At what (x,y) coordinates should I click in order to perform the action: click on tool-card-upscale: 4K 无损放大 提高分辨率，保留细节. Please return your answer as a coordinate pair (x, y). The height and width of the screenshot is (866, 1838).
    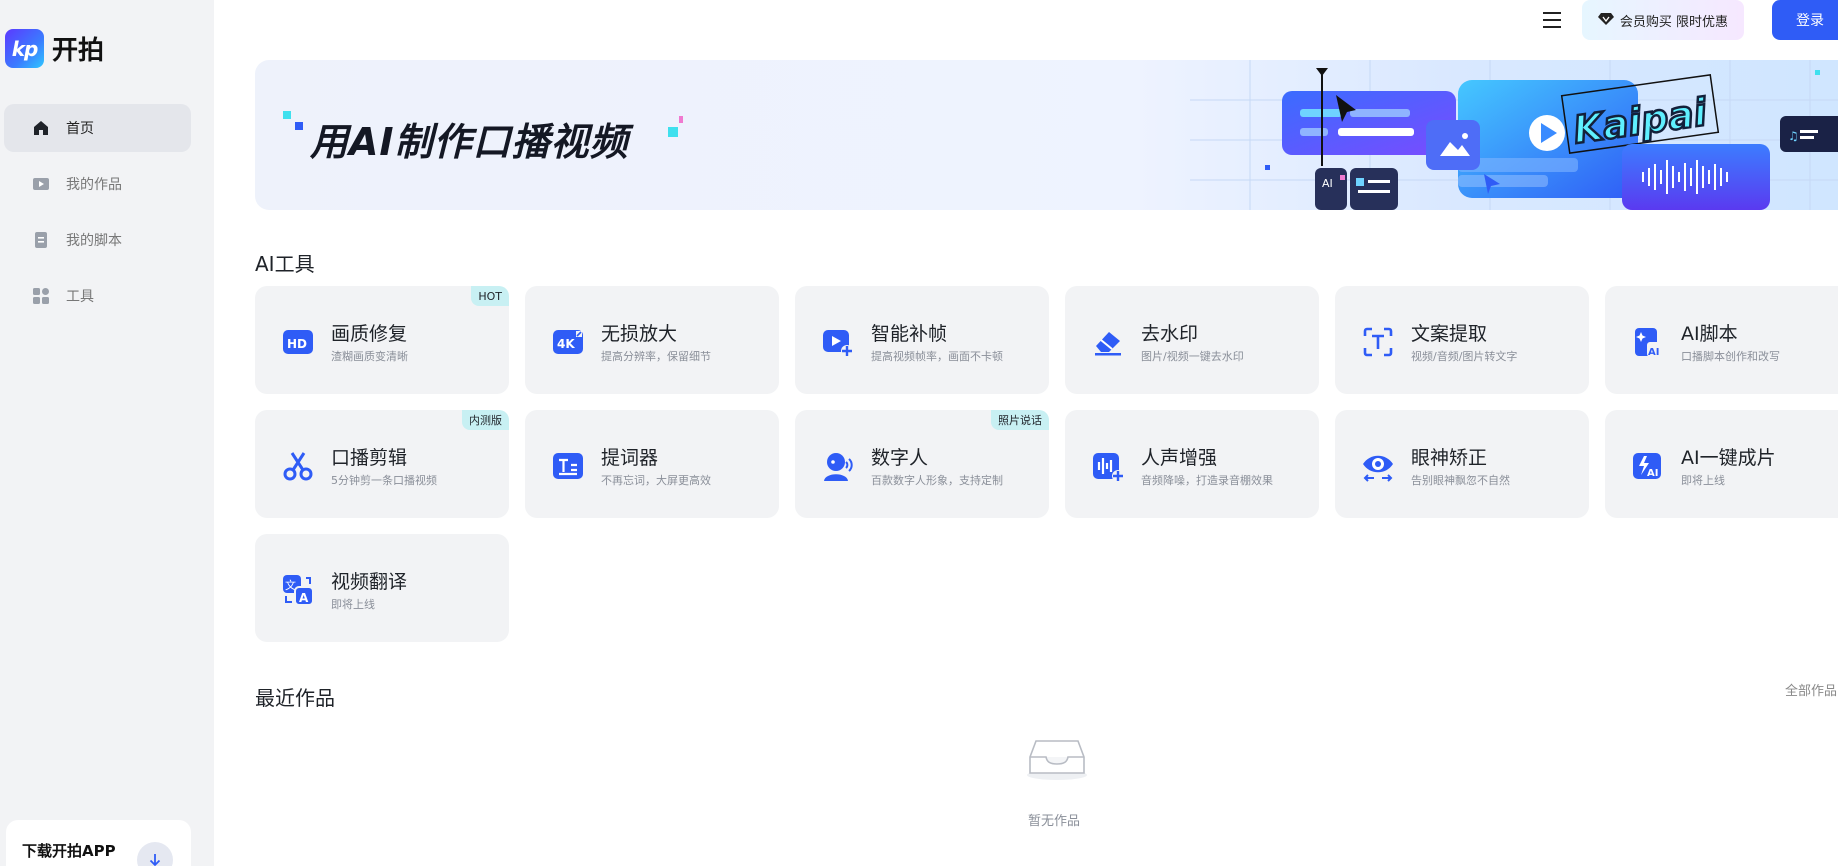
    Looking at the image, I should click on (652, 340).